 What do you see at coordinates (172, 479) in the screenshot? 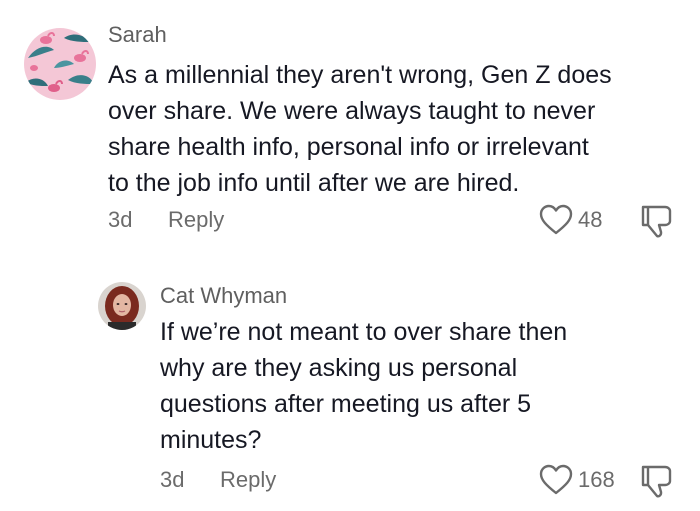
I see `comment-timestamp: 3d` at bounding box center [172, 479].